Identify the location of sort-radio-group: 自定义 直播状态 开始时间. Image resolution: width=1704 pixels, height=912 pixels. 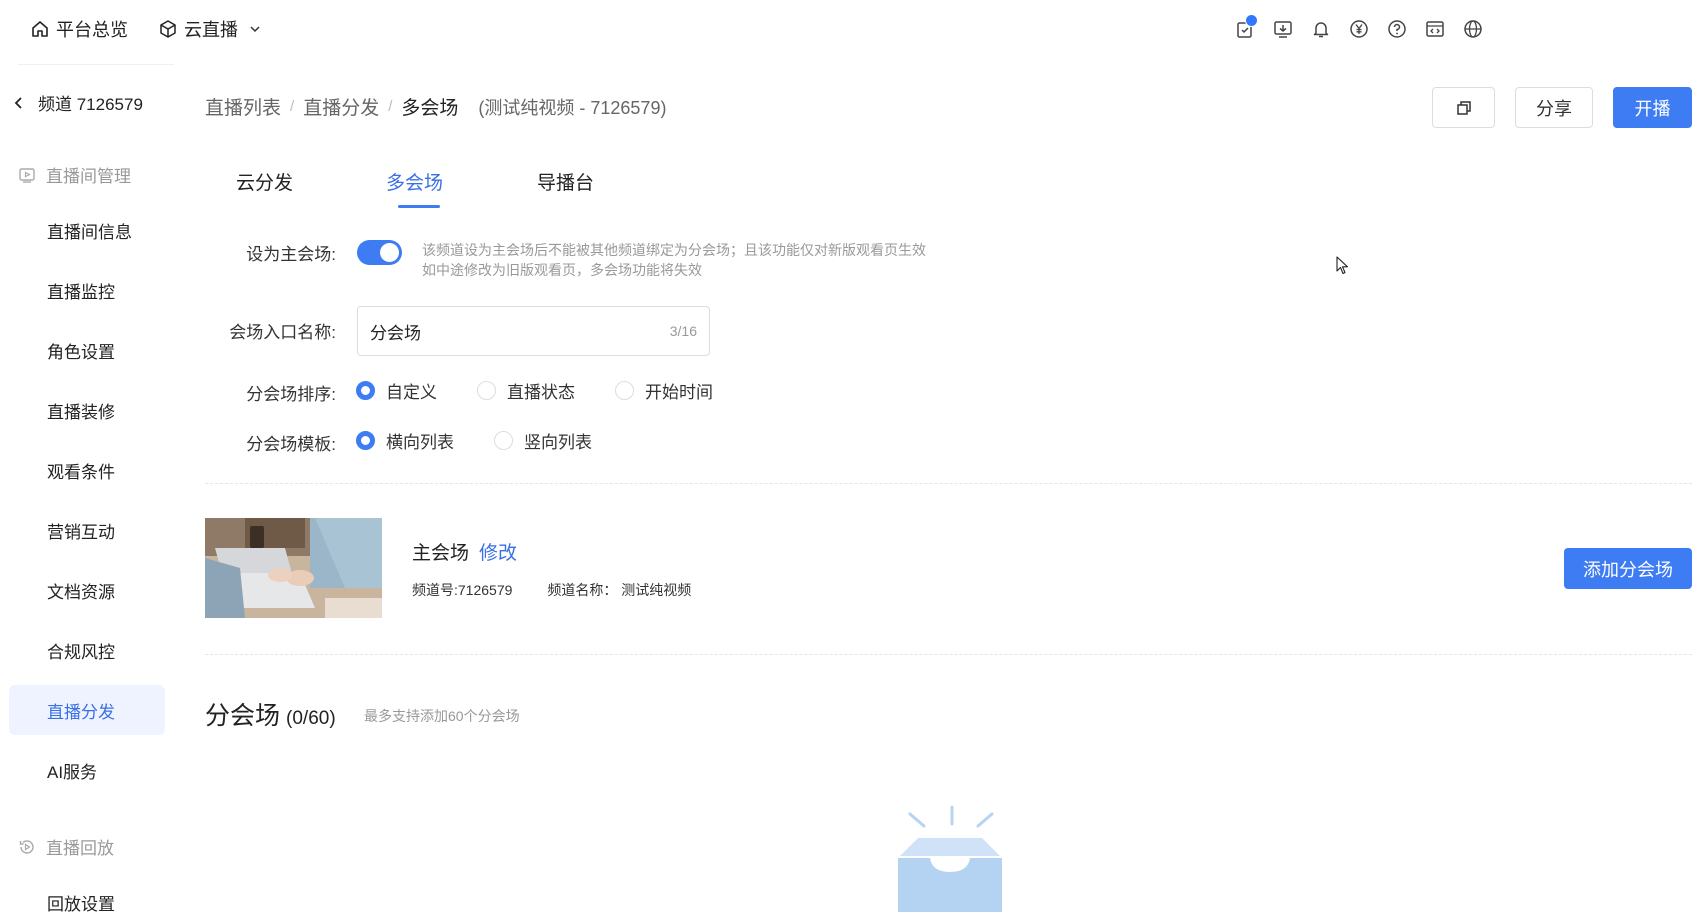
(554, 390).